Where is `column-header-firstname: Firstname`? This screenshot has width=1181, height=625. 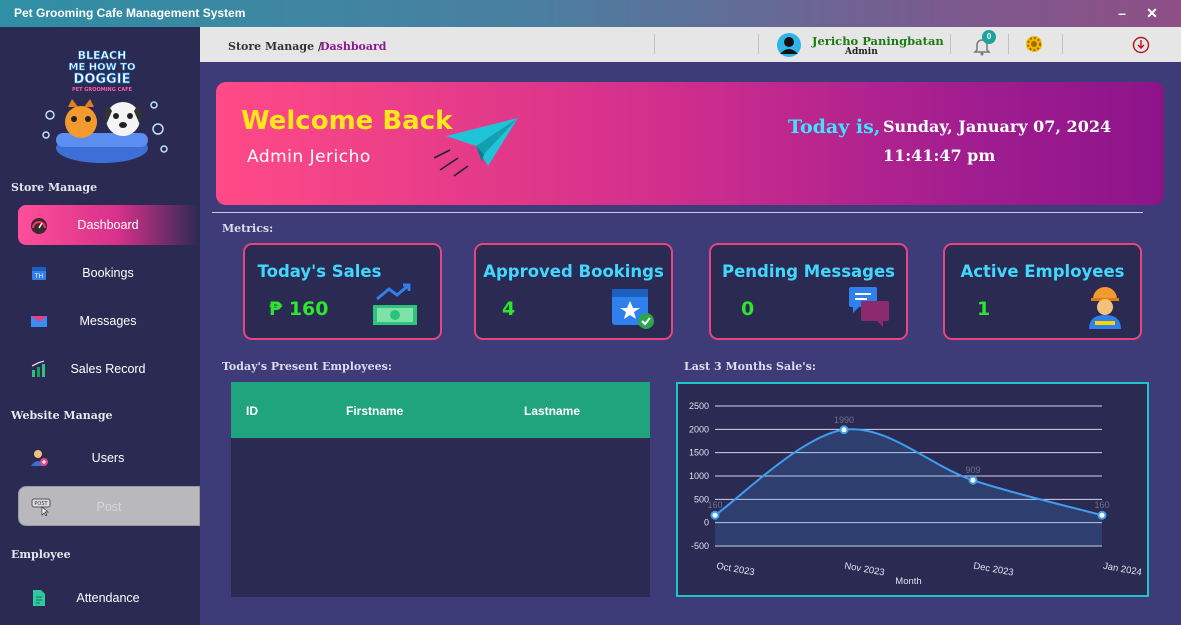 column-header-firstname: Firstname is located at coordinates (374, 411).